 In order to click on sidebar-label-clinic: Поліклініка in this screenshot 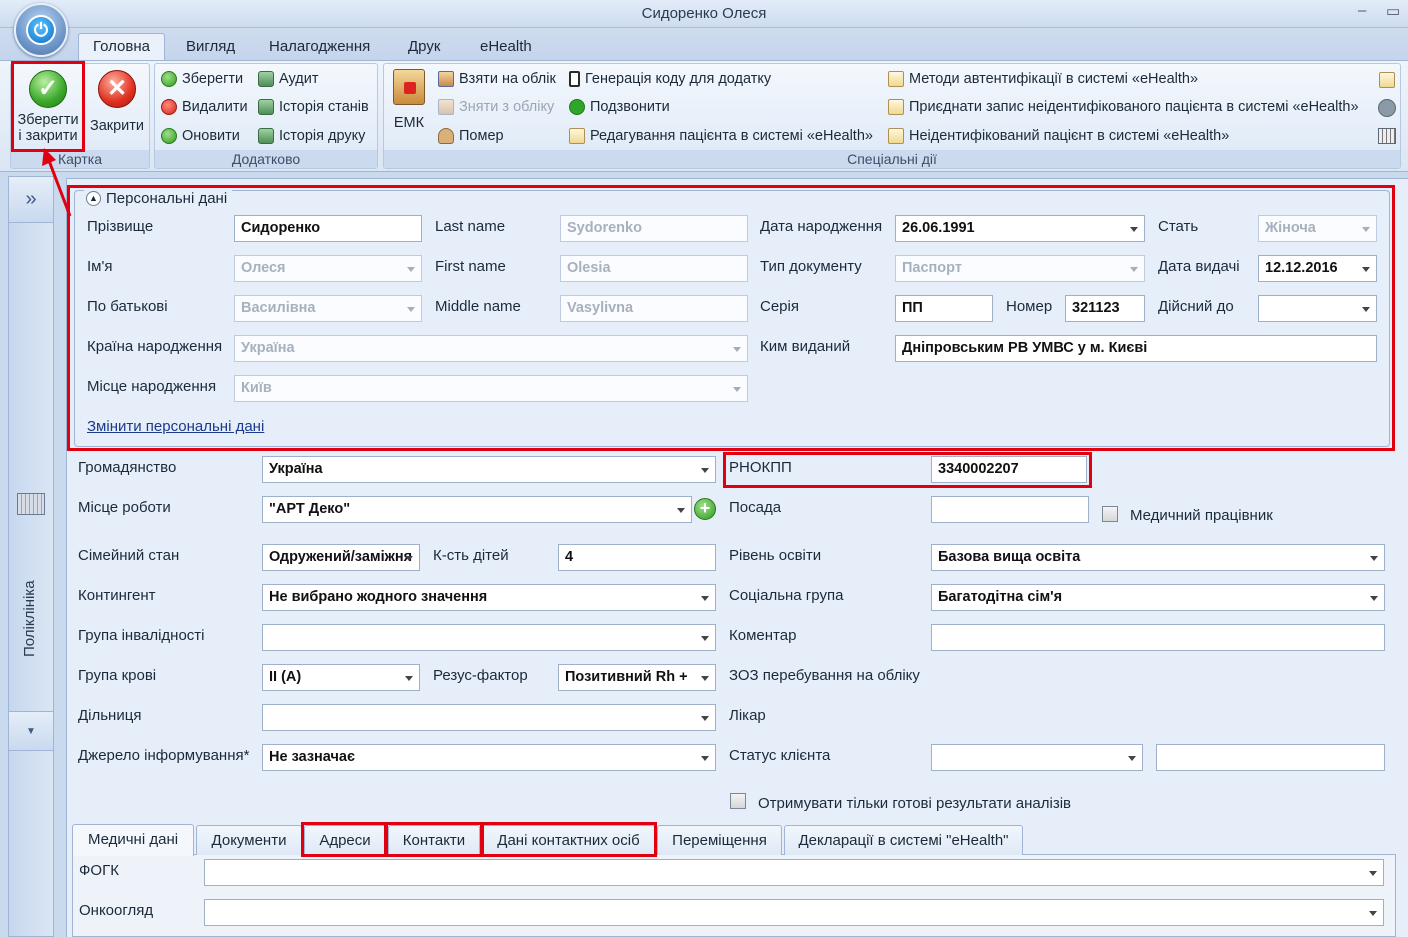, I will do `click(29, 618)`.